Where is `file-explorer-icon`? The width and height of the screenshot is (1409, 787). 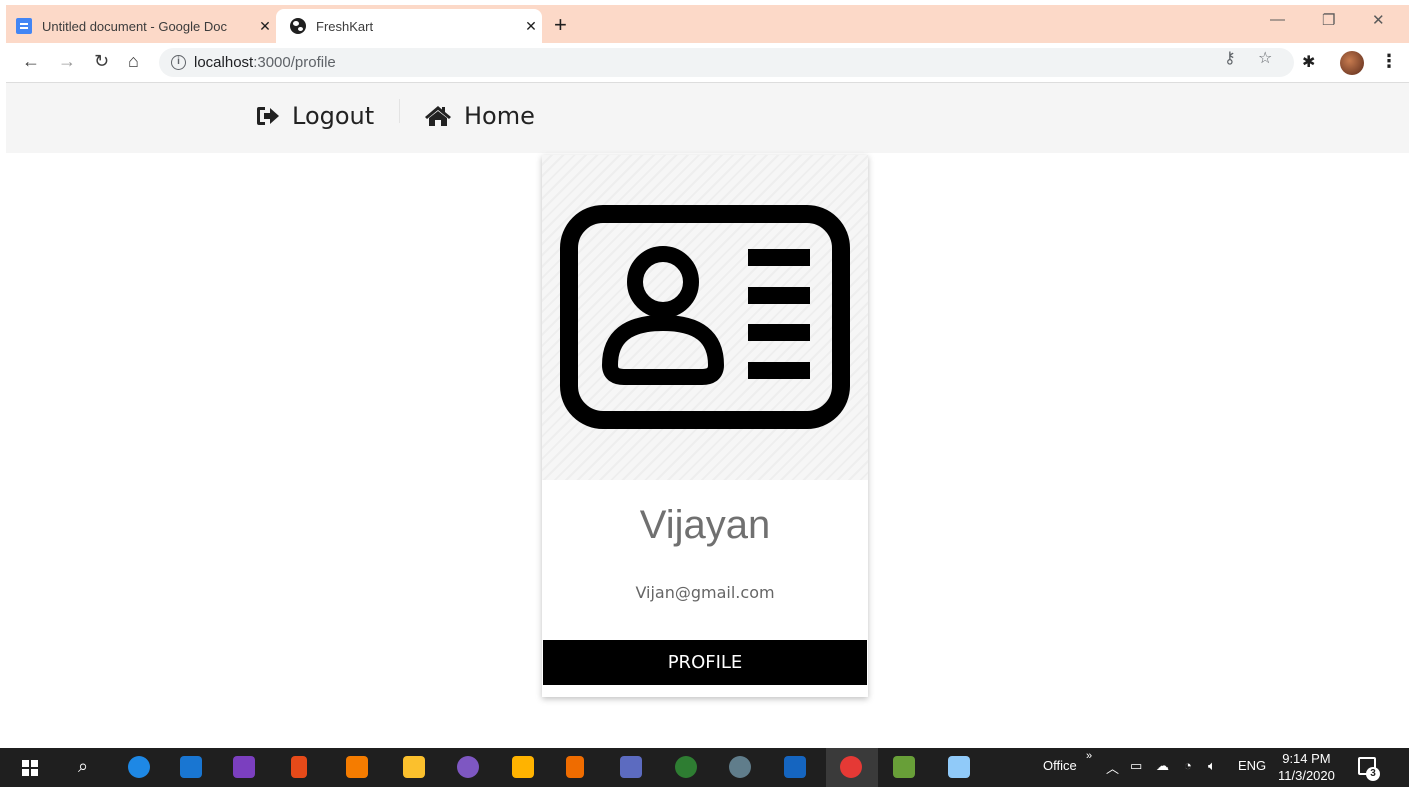 file-explorer-icon is located at coordinates (523, 767).